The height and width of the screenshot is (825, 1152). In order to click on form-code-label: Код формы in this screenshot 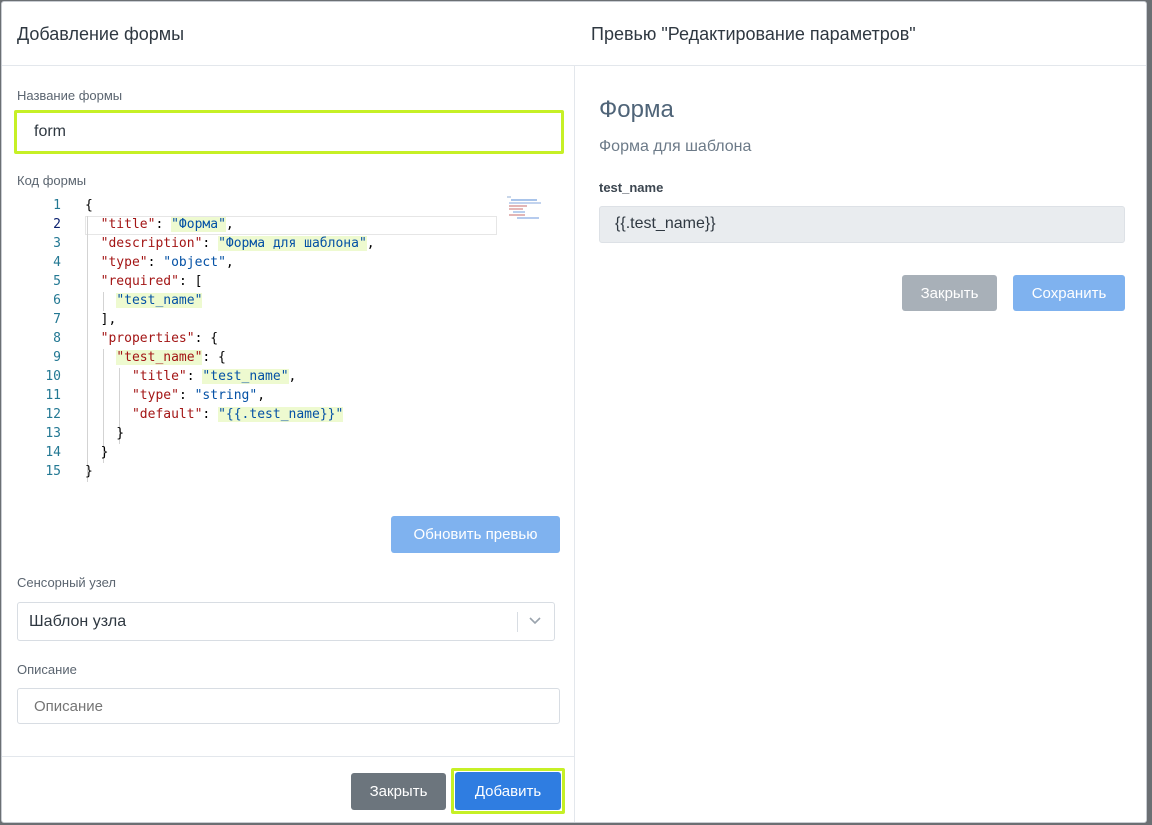, I will do `click(52, 180)`.